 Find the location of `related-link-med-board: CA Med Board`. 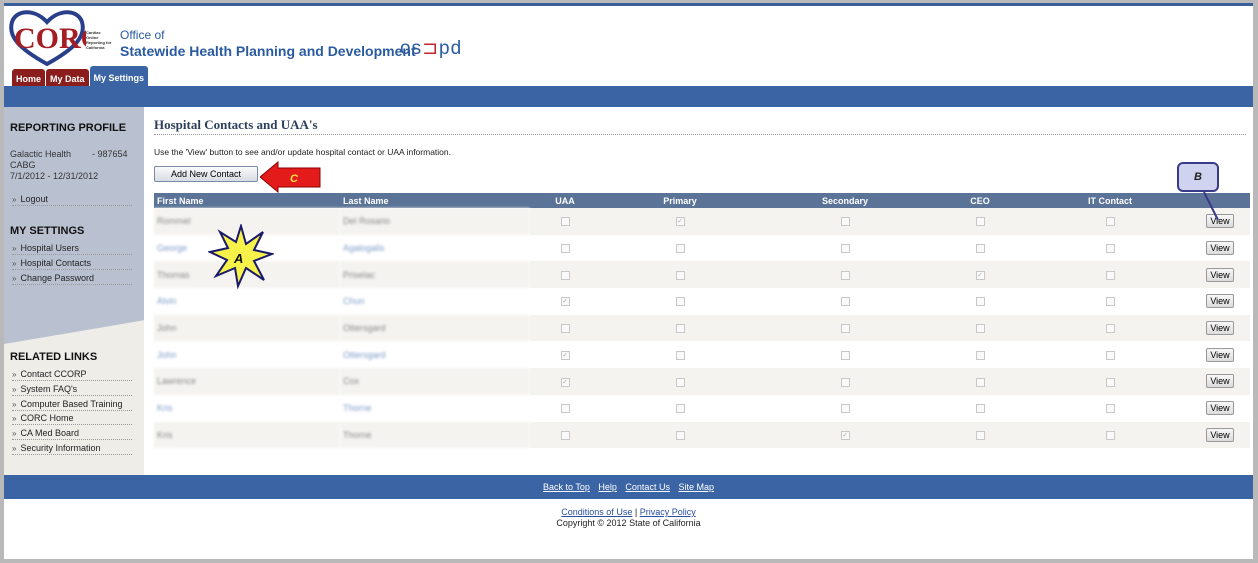

related-link-med-board: CA Med Board is located at coordinates (72, 434).